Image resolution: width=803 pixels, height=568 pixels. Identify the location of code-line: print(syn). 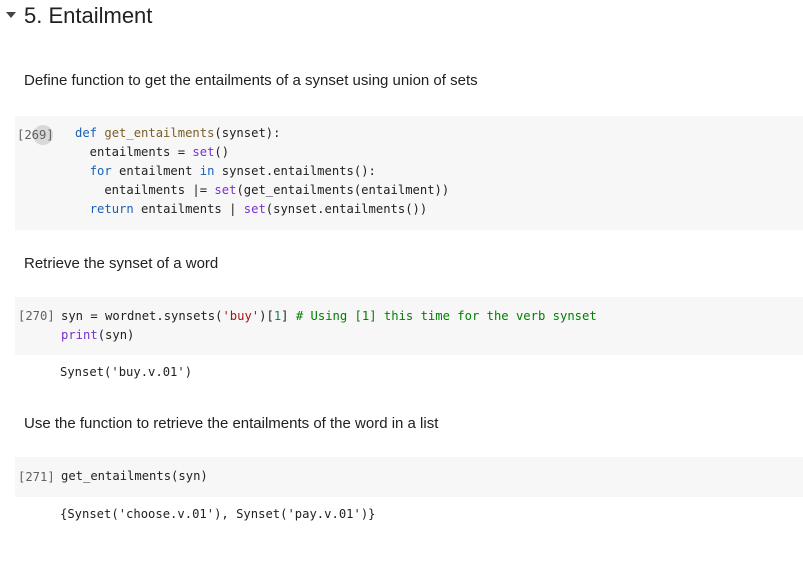
(98, 335).